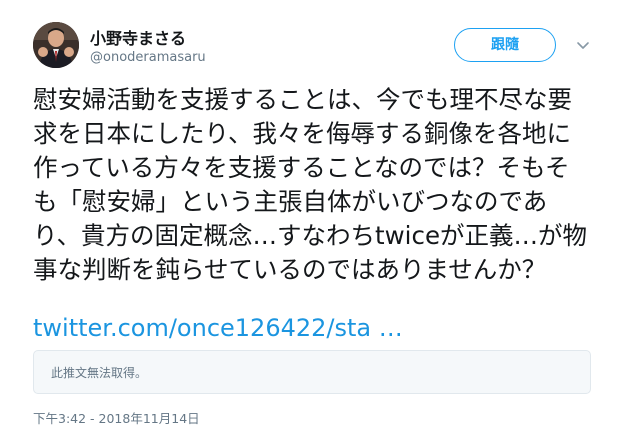 This screenshot has height=436, width=619. What do you see at coordinates (138, 37) in the screenshot?
I see `display-name: 小野寺まさる` at bounding box center [138, 37].